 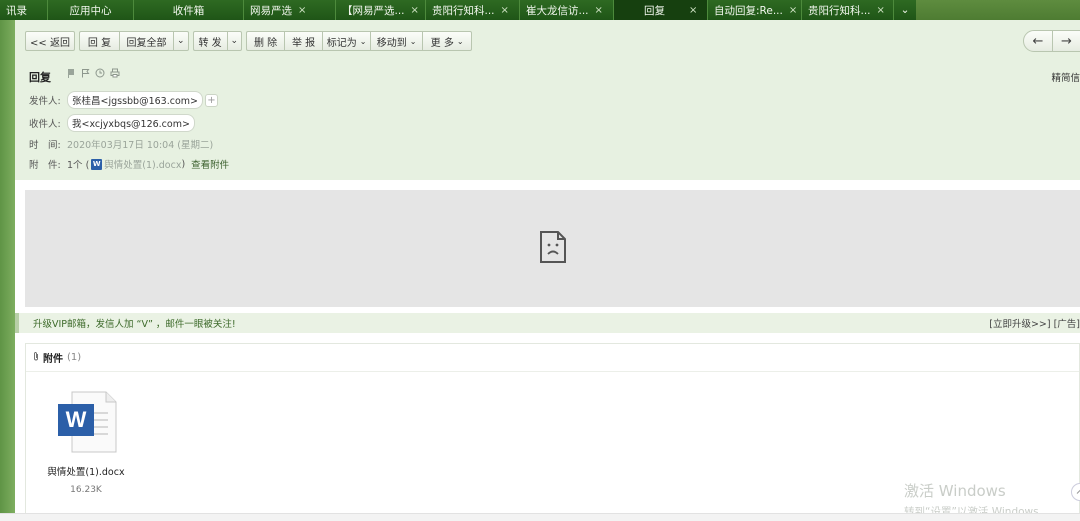 I want to click on action-group: 删 除 举 报 标记为 ⌄ 移动到 ⌄ 更 多 ⌄, so click(x=359, y=41).